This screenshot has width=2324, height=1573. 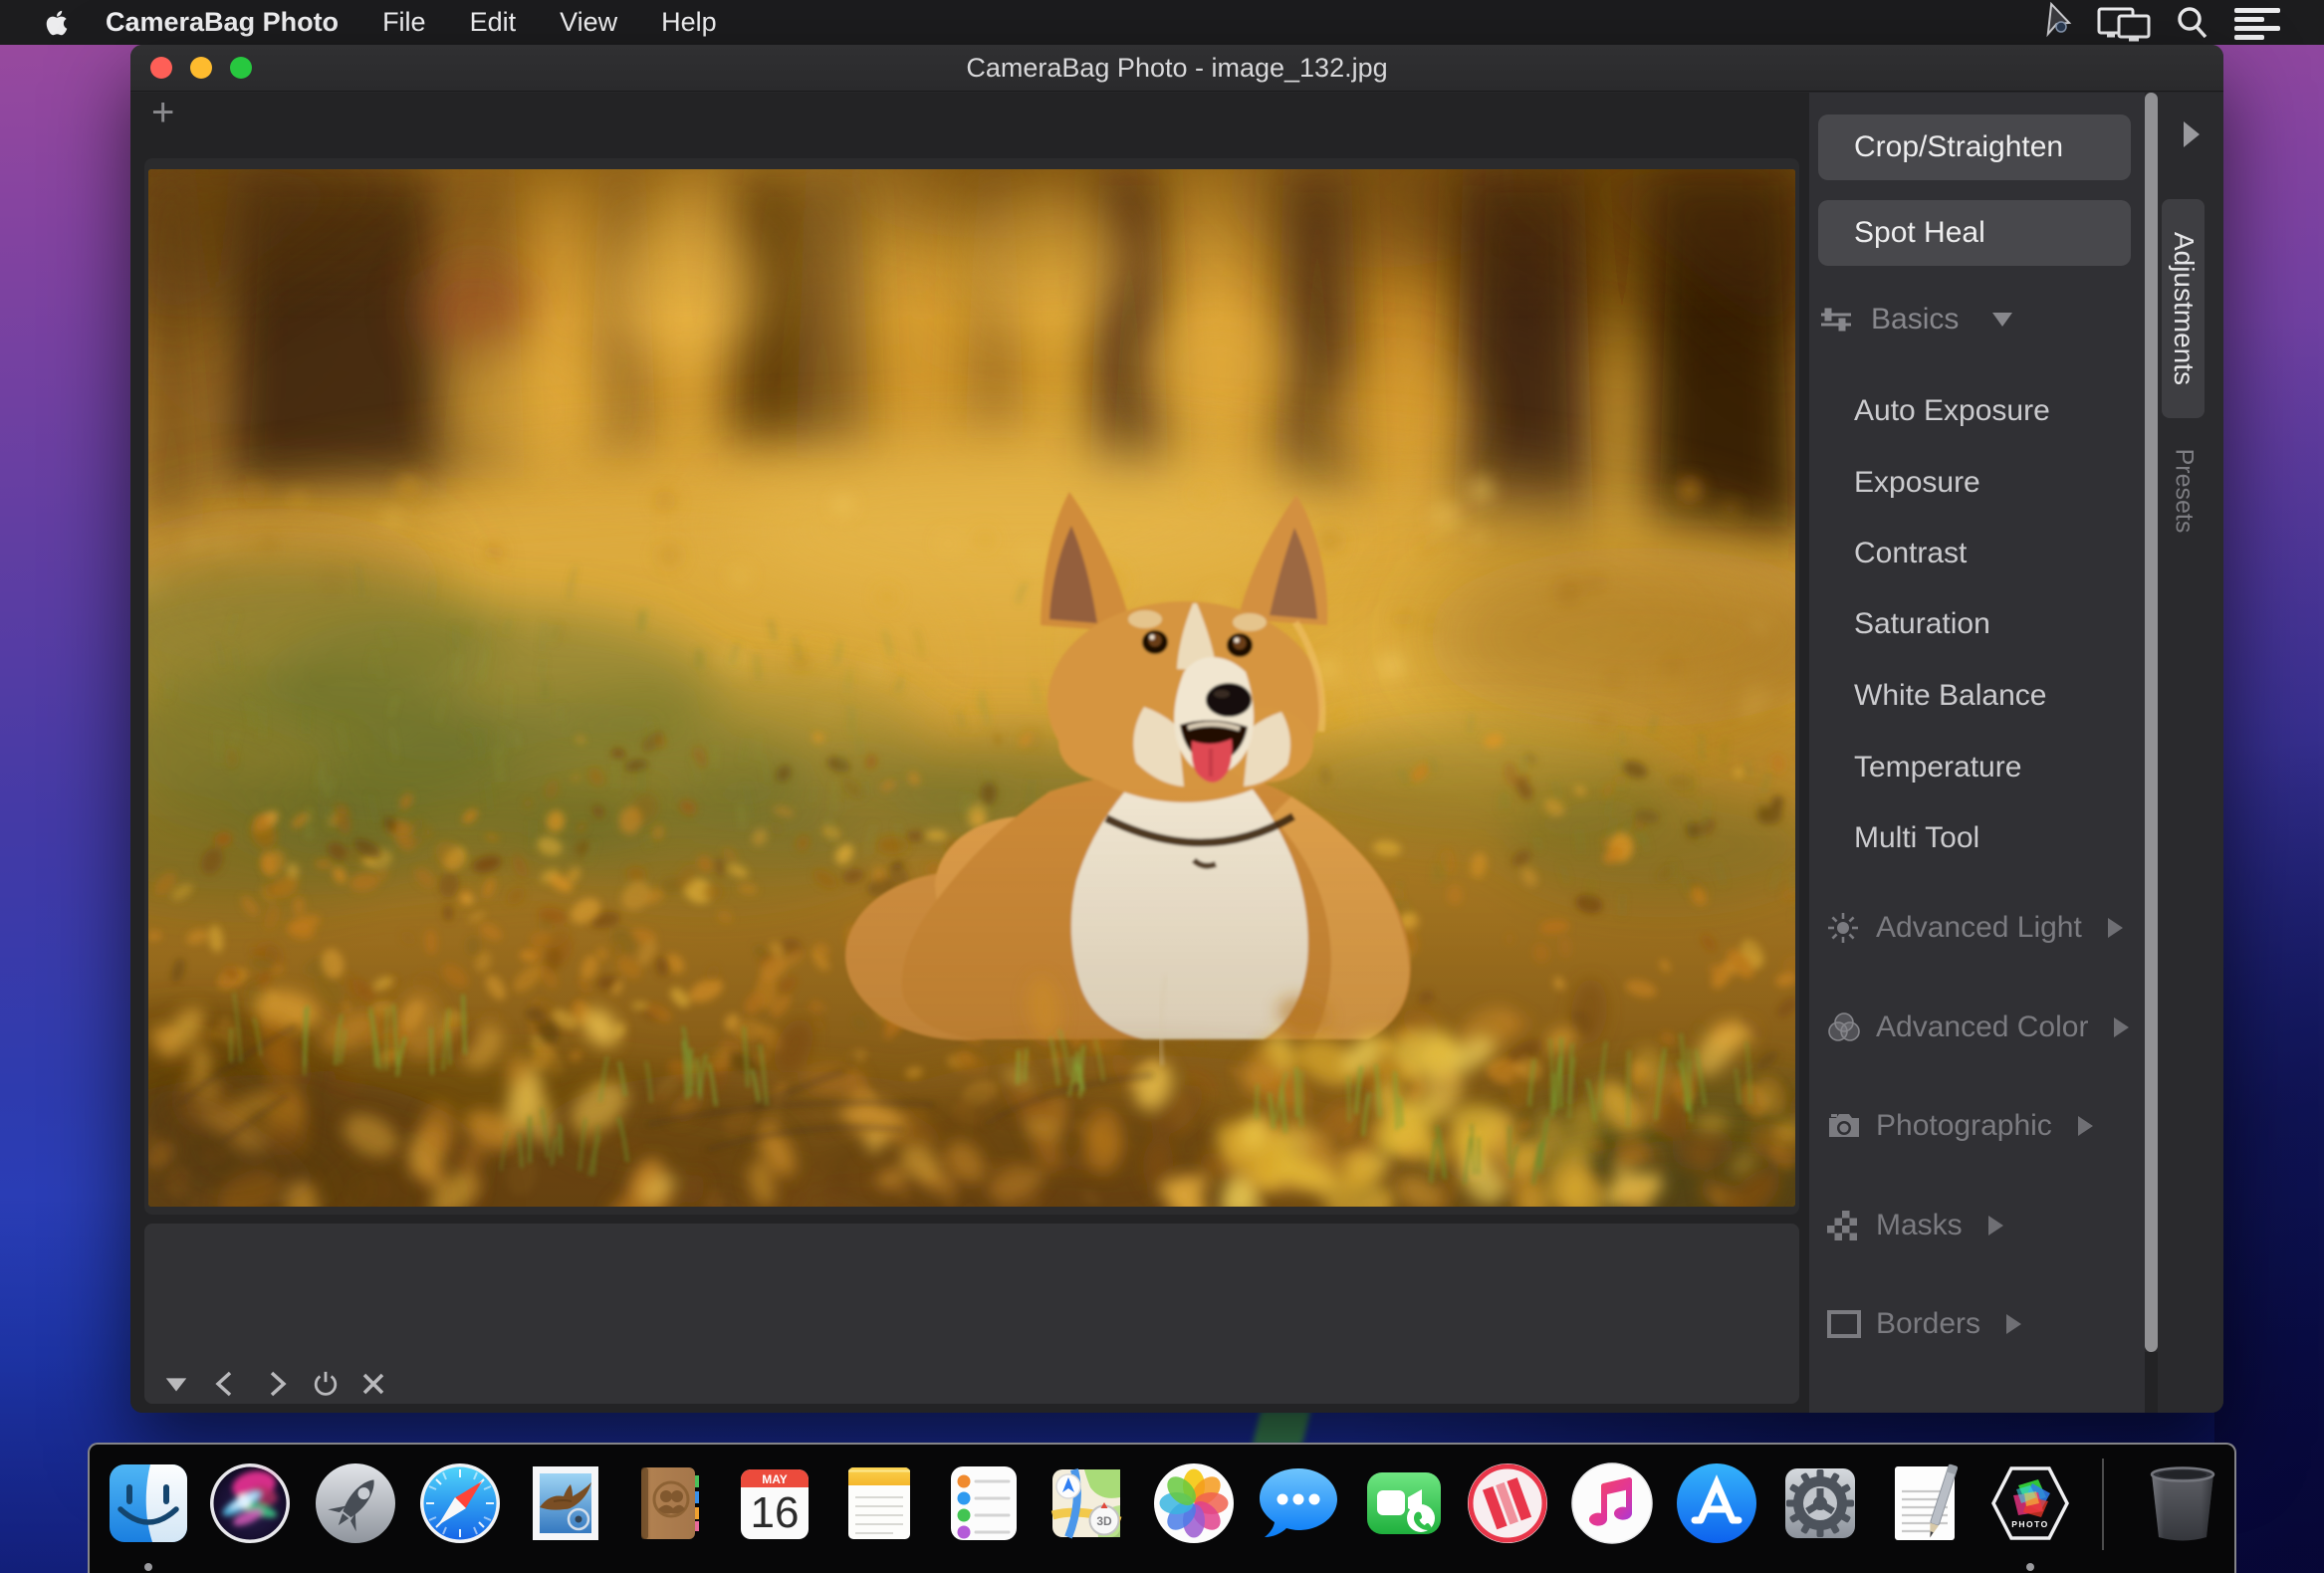 What do you see at coordinates (1104, 1521) in the screenshot?
I see `svg-text: 3D` at bounding box center [1104, 1521].